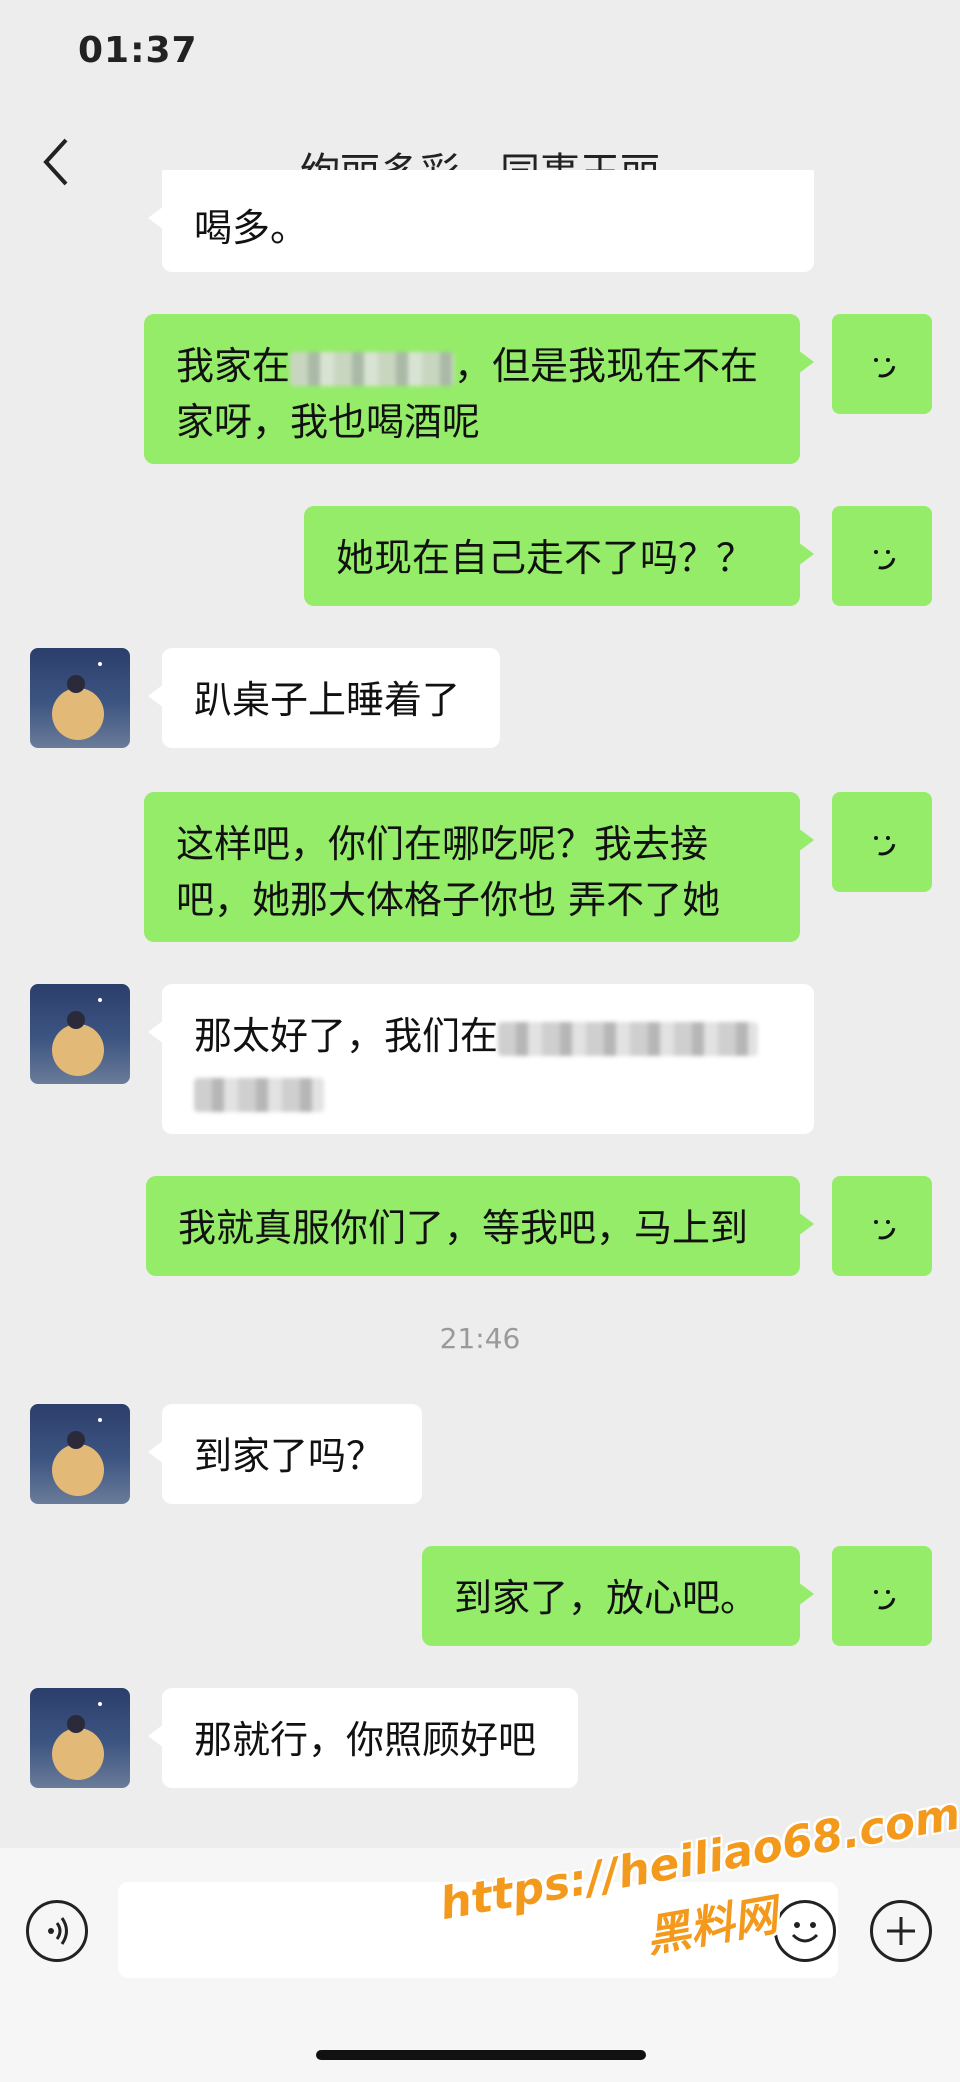  Describe the element at coordinates (448, 872) in the screenshot. I see `message-text: 这样吧，你们在哪吃呢？我去接吧，她那大体格子你也 弄不了她` at that location.